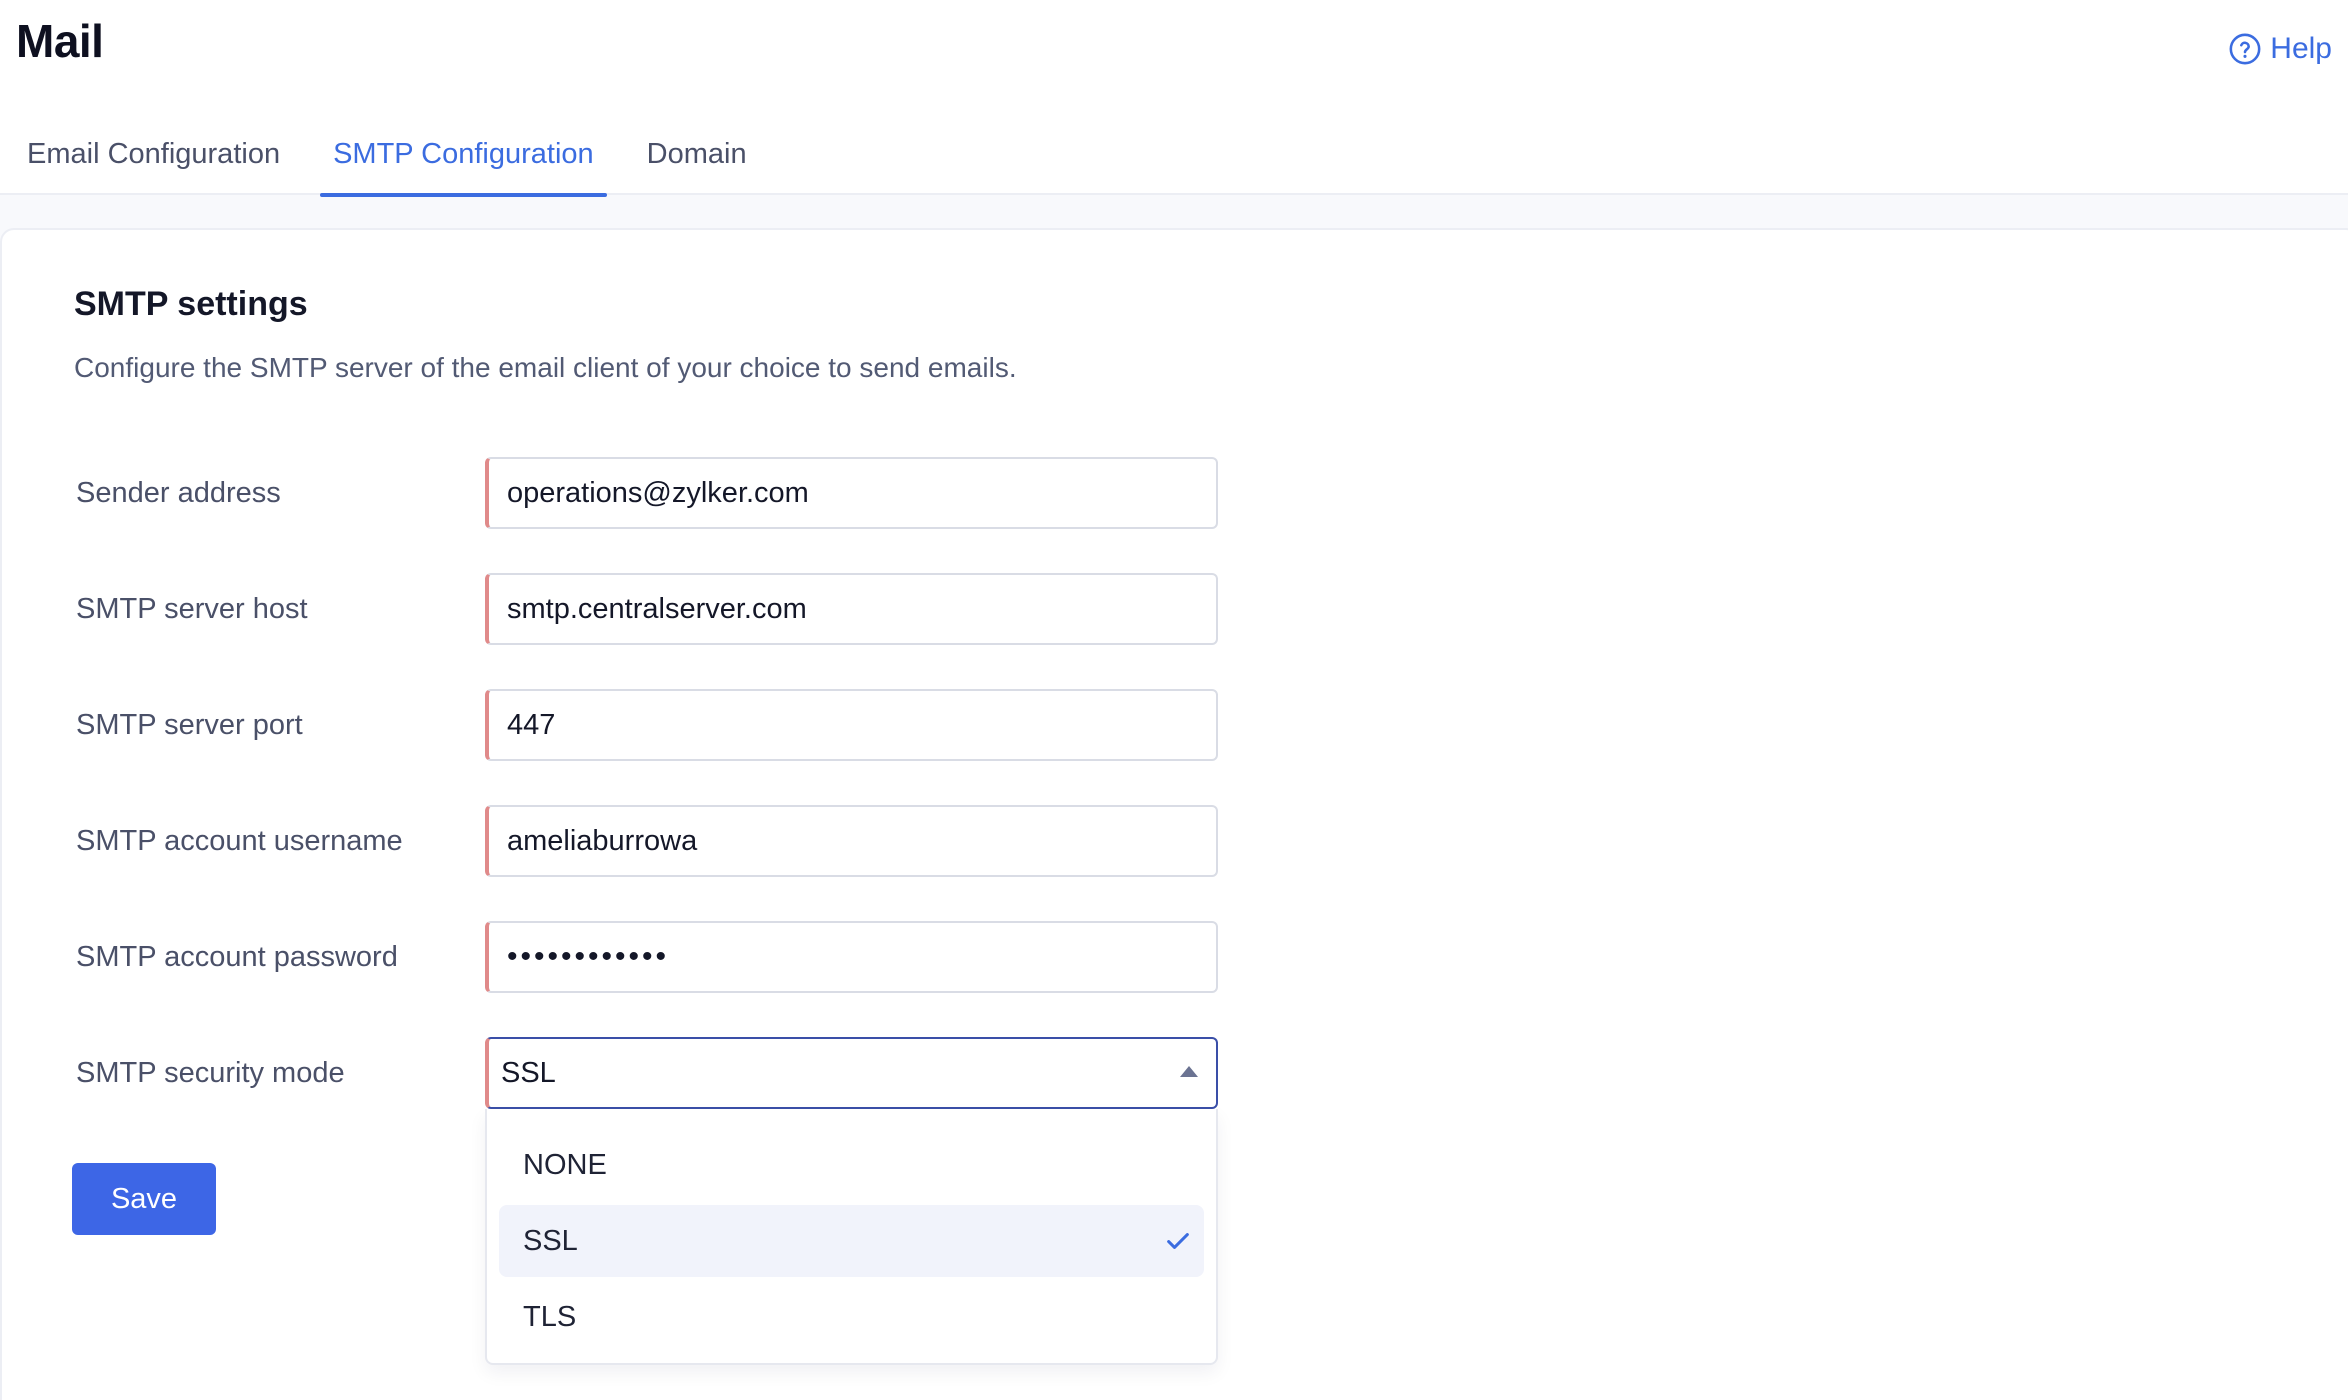 Image resolution: width=2348 pixels, height=1400 pixels. What do you see at coordinates (565, 1165) in the screenshot?
I see `option-label: NONE` at bounding box center [565, 1165].